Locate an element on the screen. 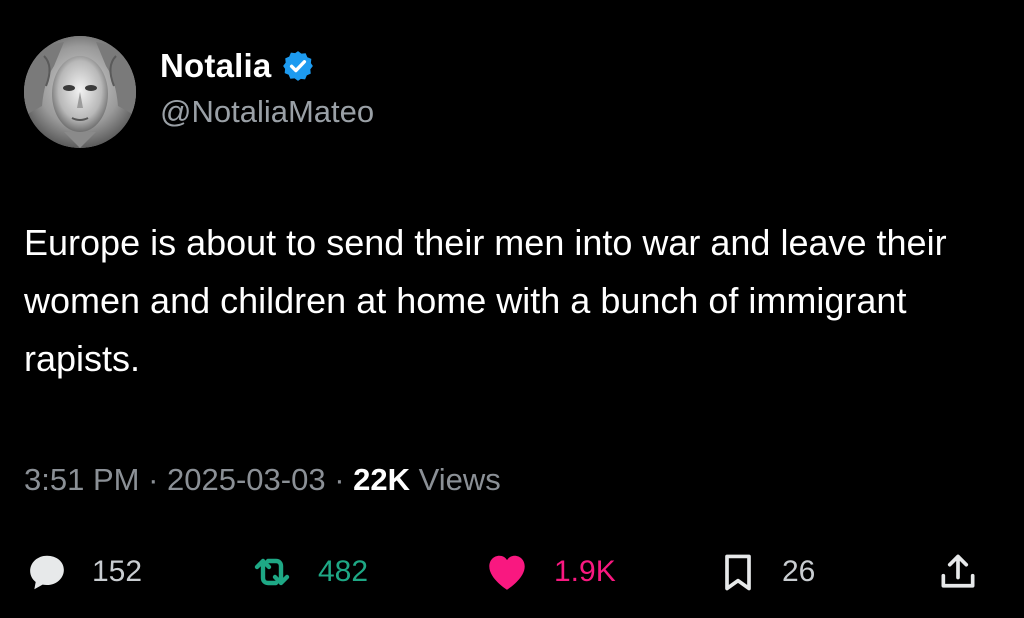 The height and width of the screenshot is (618, 1024). like-count: 1.9K is located at coordinates (585, 571).